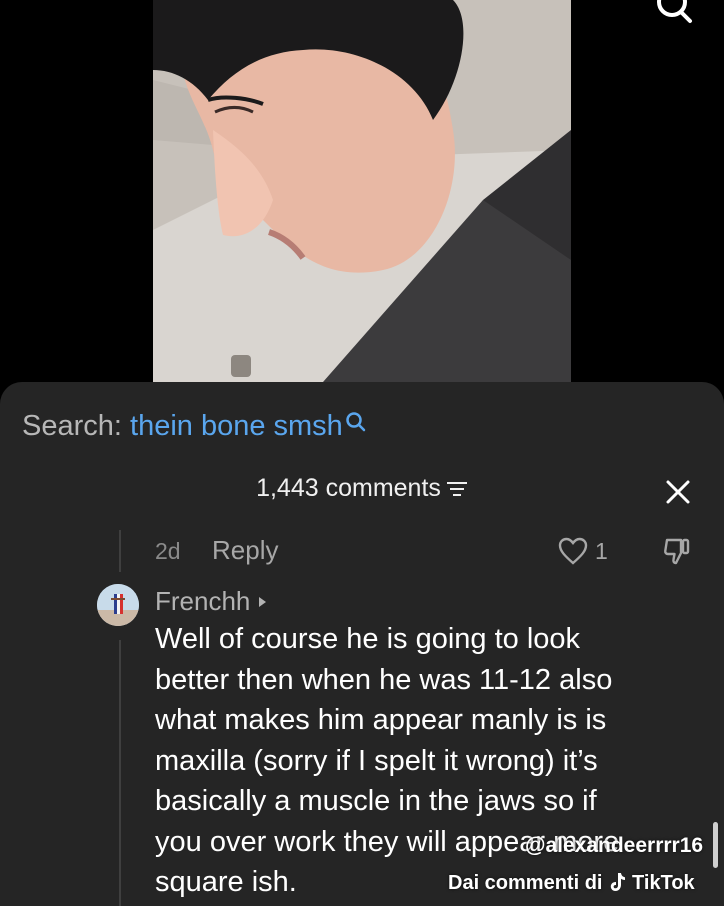  Describe the element at coordinates (168, 551) in the screenshot. I see `comment-time: 2d` at that location.